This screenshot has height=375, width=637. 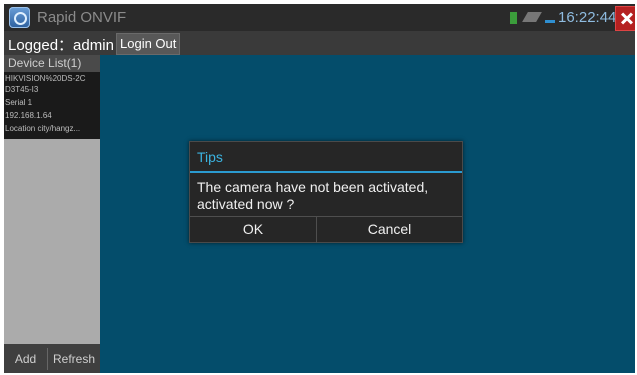 What do you see at coordinates (25, 358) in the screenshot?
I see `add-button: Add` at bounding box center [25, 358].